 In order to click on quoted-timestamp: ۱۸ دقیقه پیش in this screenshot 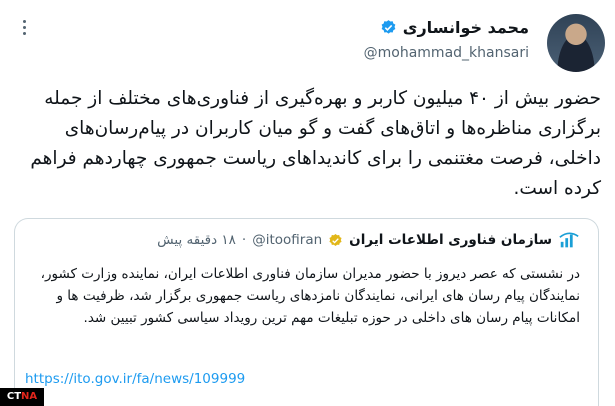, I will do `click(196, 240)`.